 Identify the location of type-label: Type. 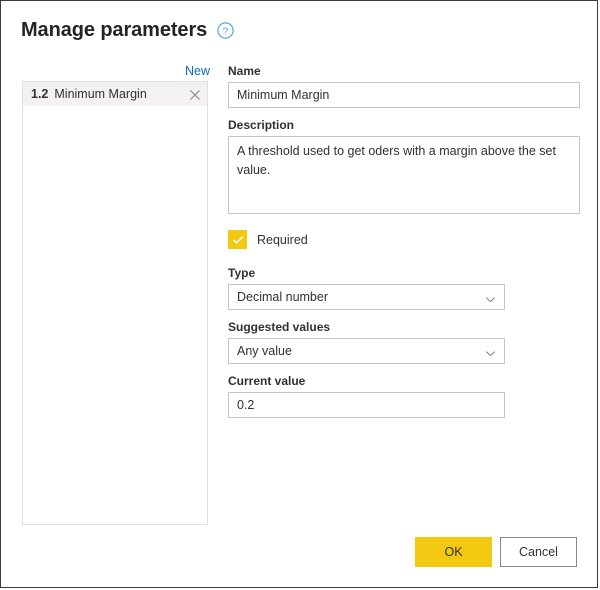
(242, 273).